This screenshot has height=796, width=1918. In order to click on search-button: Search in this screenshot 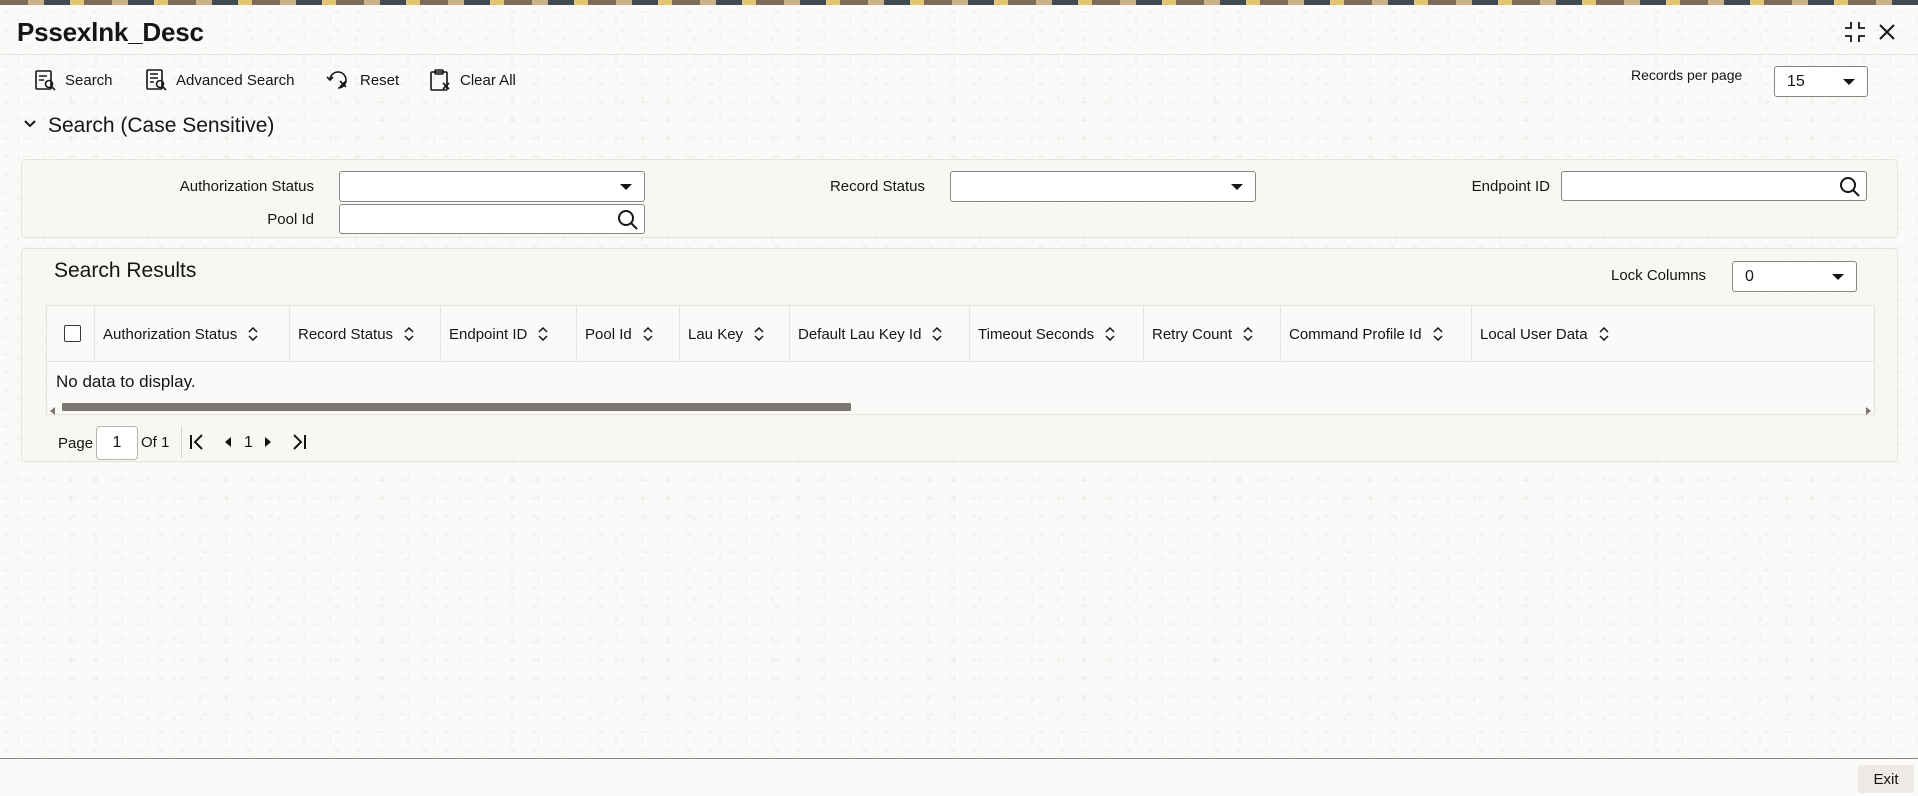, I will do `click(73, 80)`.